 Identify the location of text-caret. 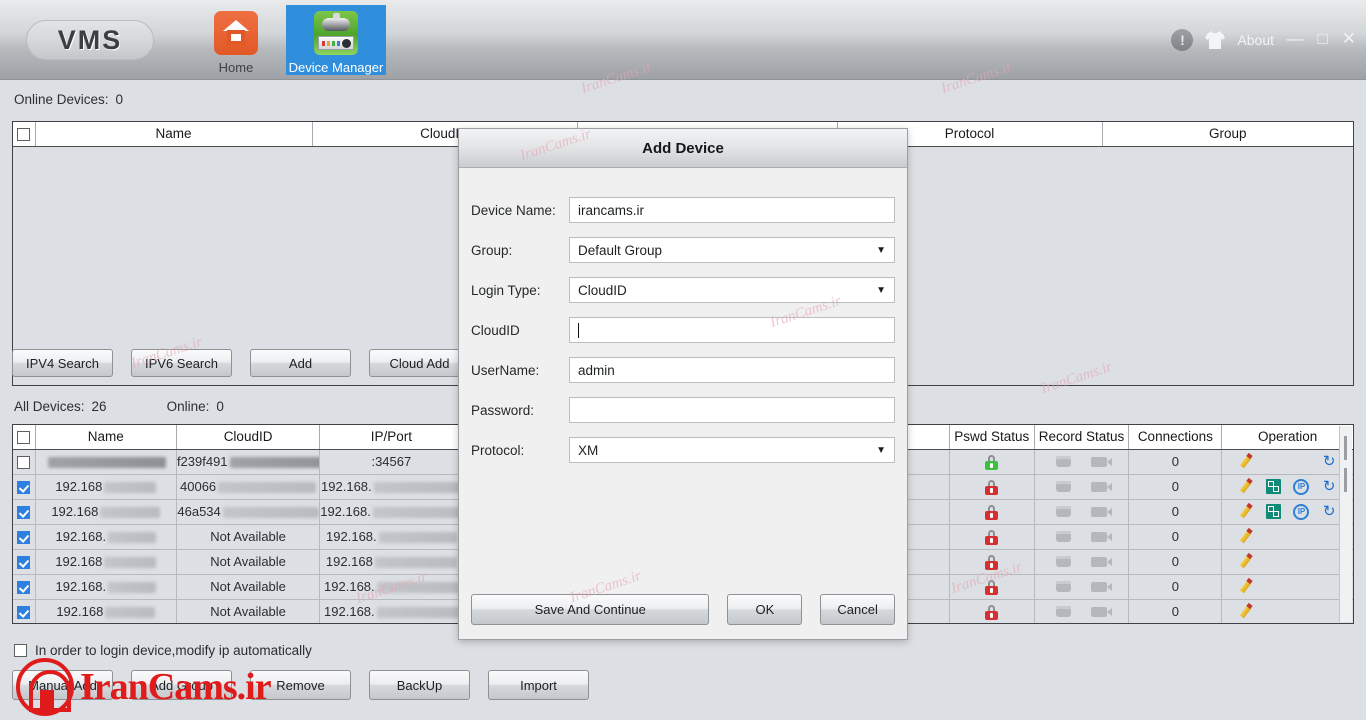
(578, 330).